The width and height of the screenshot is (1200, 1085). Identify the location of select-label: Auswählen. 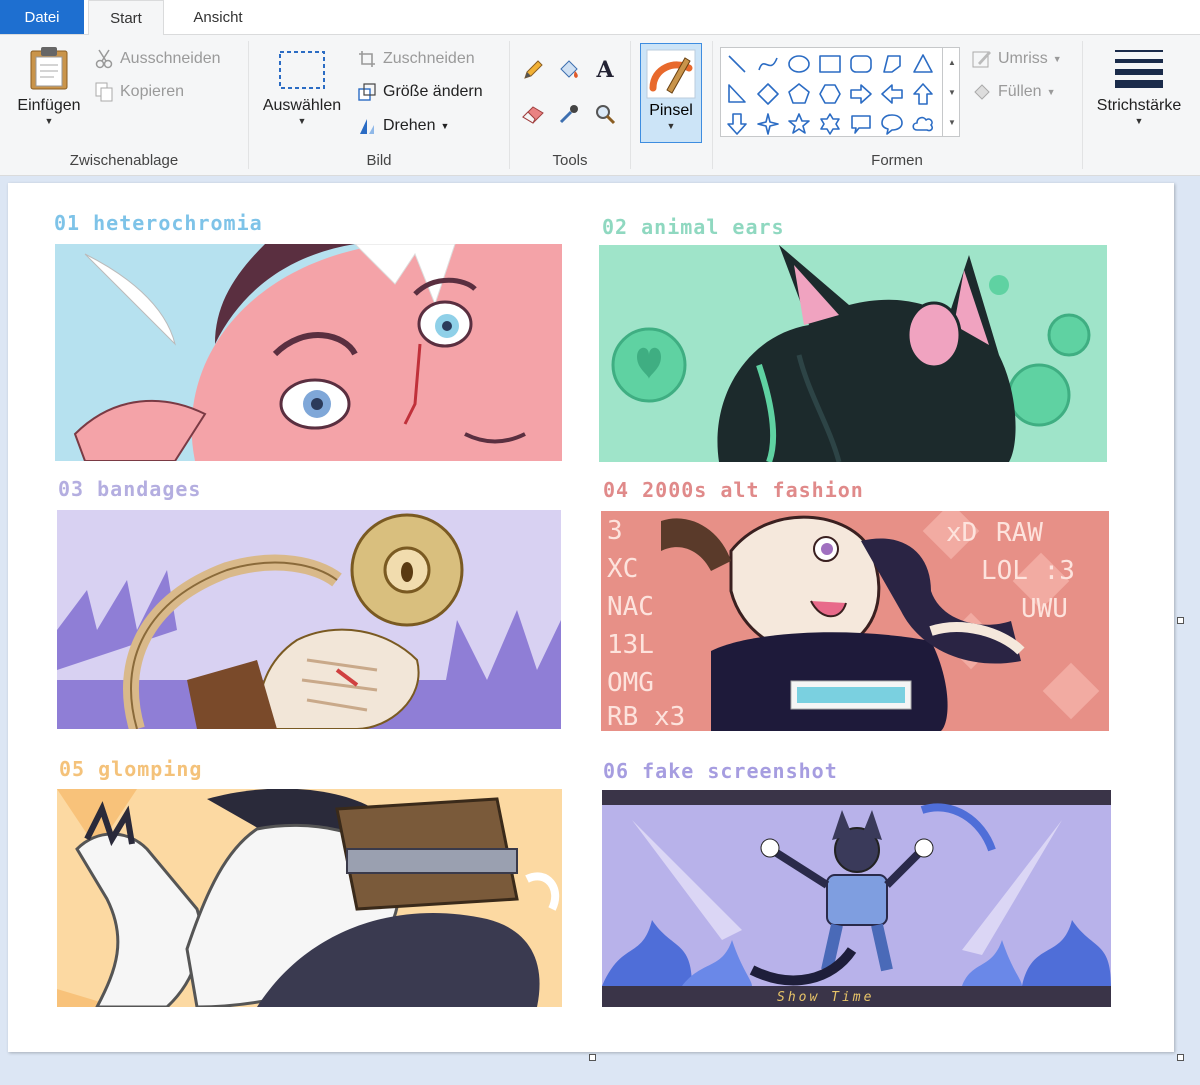
(302, 105).